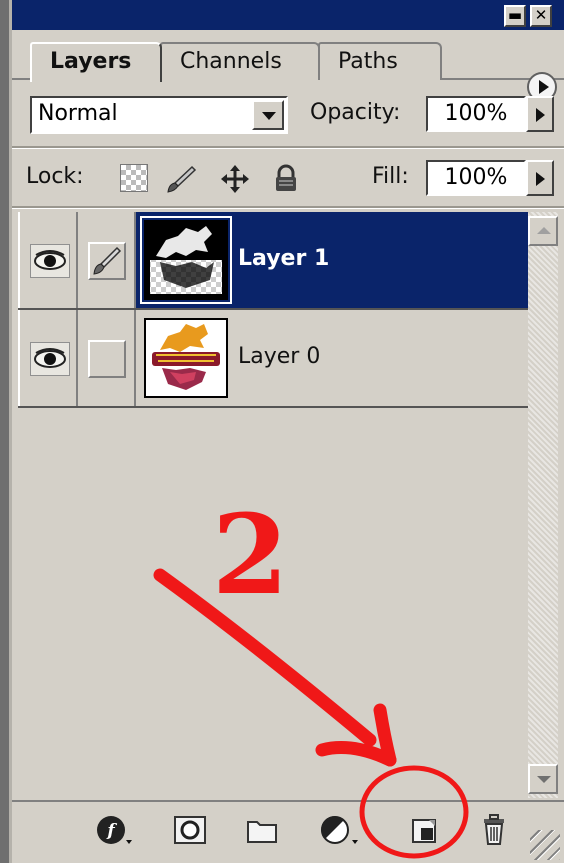  Describe the element at coordinates (515, 16) in the screenshot. I see `minimize-button: ▬` at that location.